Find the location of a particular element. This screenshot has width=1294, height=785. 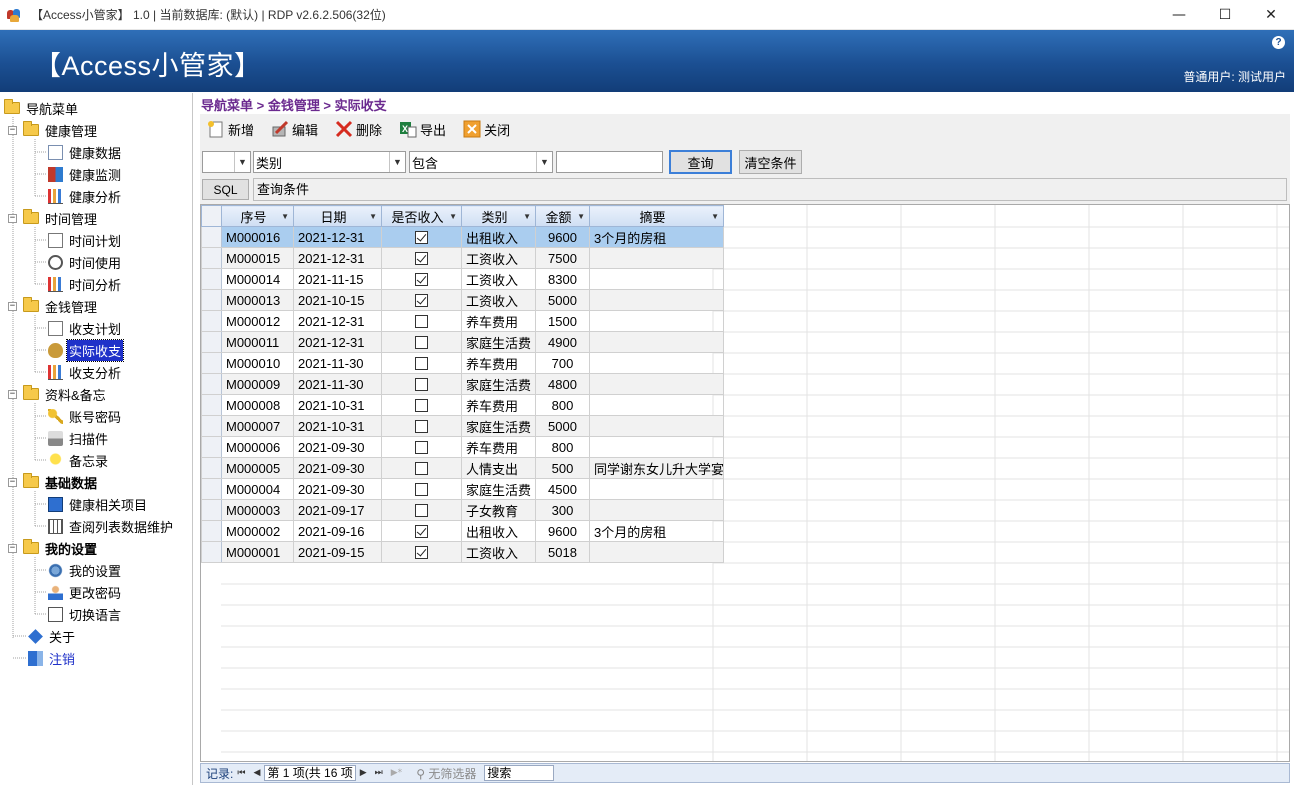

cell-date: 2021-09-16 is located at coordinates (337, 531).